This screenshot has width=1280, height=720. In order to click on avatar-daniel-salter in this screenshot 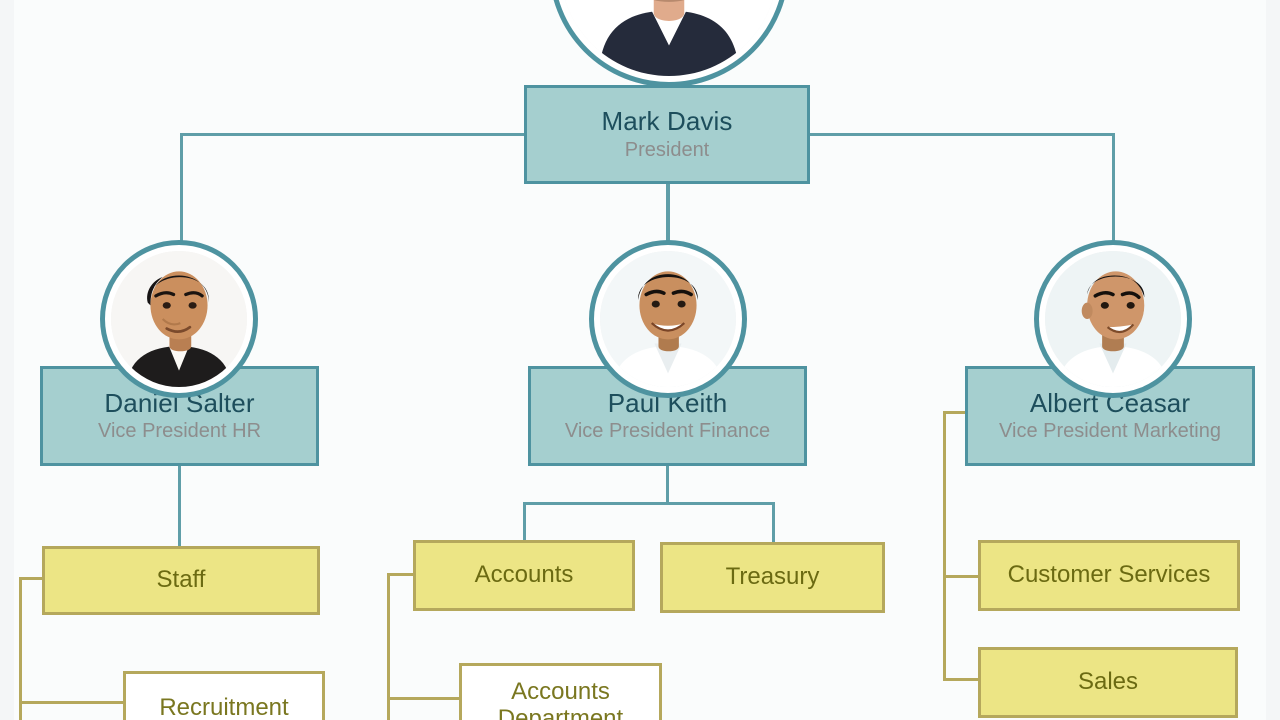, I will do `click(179, 319)`.